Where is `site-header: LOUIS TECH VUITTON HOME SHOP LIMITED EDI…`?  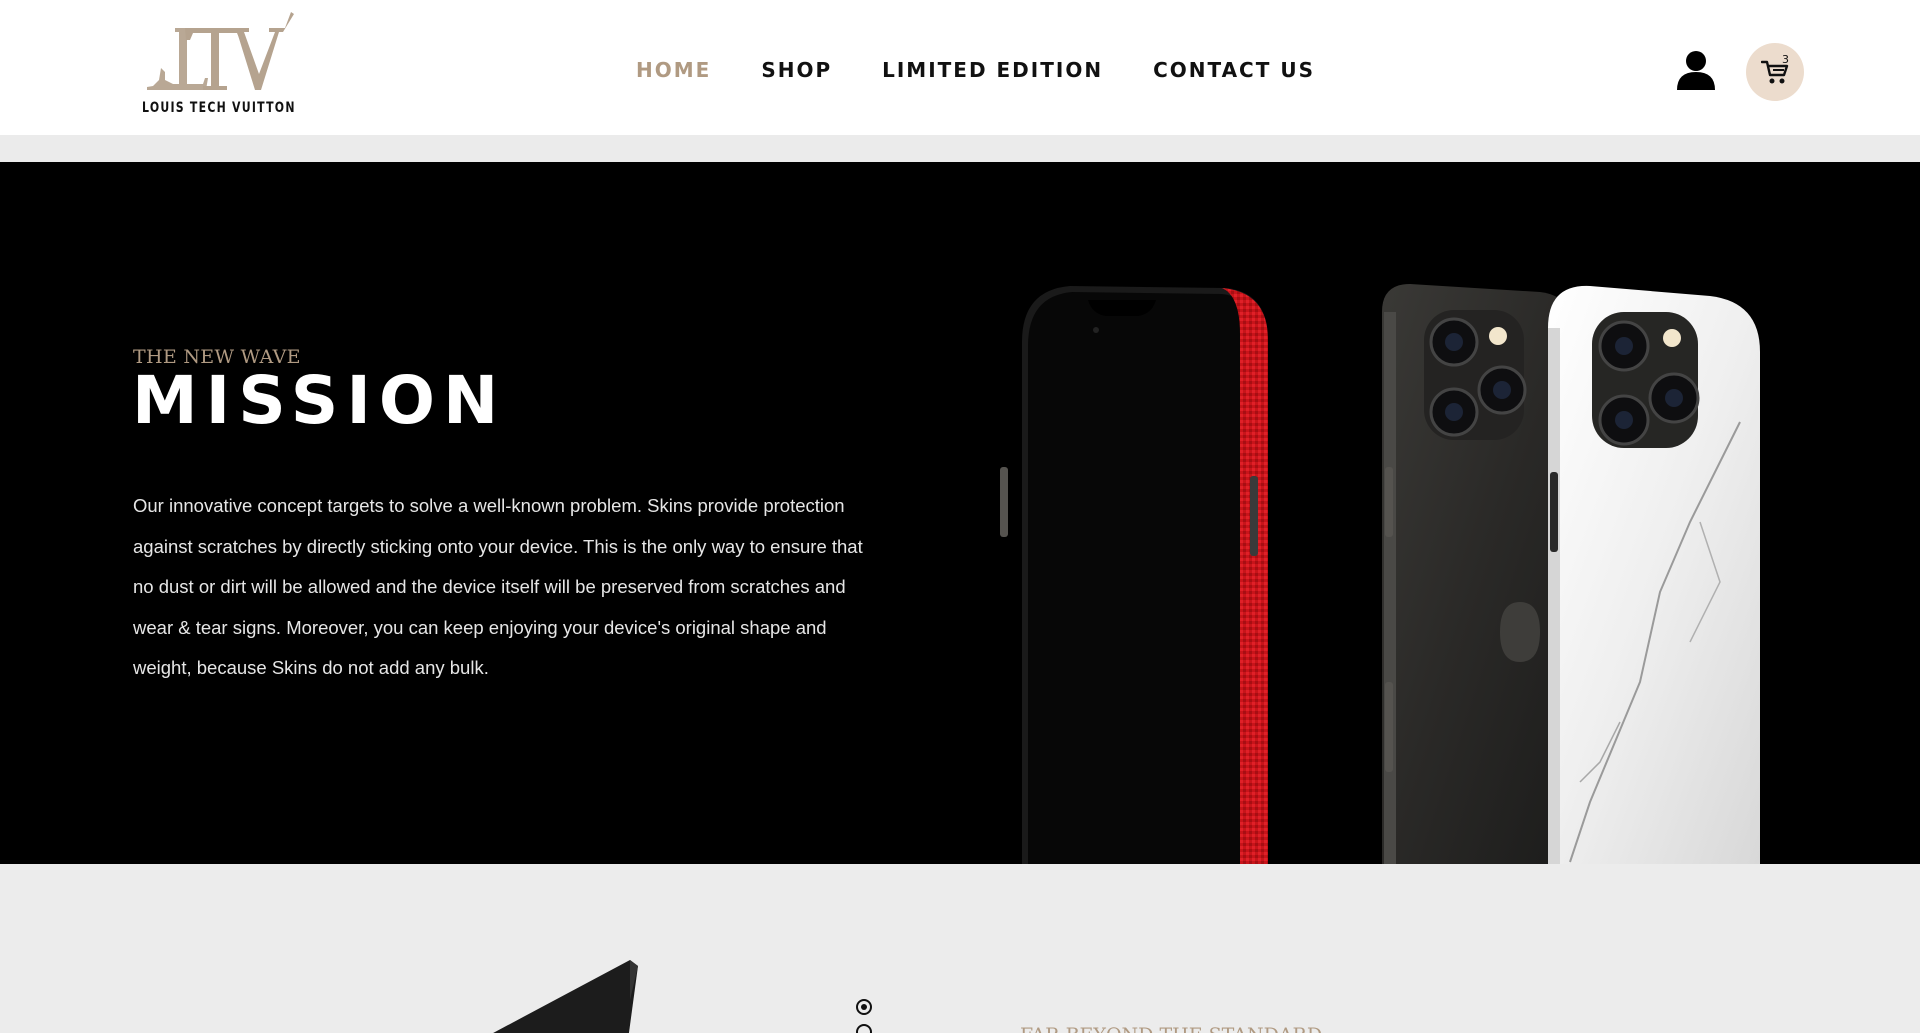 site-header: LOUIS TECH VUITTON HOME SHOP LIMITED EDI… is located at coordinates (960, 67).